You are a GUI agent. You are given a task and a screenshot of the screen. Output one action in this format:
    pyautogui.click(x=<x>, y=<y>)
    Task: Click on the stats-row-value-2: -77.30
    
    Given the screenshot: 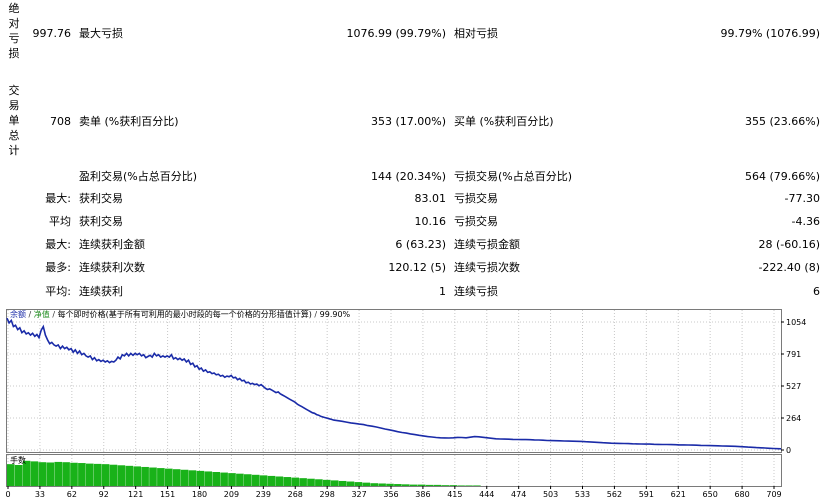 What is the action you would take?
    pyautogui.click(x=802, y=198)
    